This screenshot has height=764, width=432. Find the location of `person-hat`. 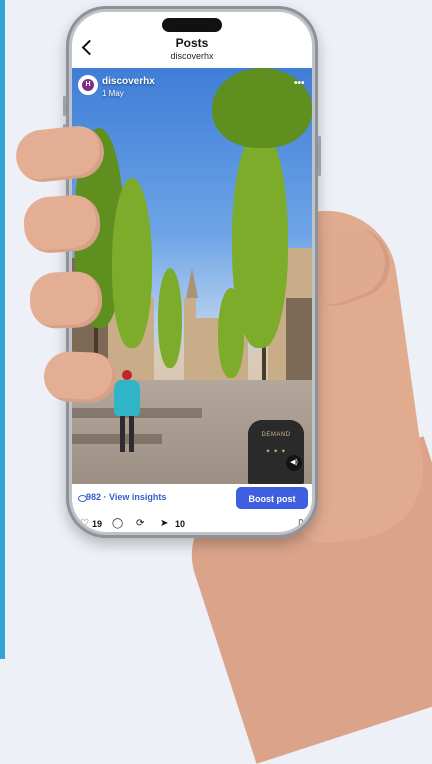

person-hat is located at coordinates (127, 375).